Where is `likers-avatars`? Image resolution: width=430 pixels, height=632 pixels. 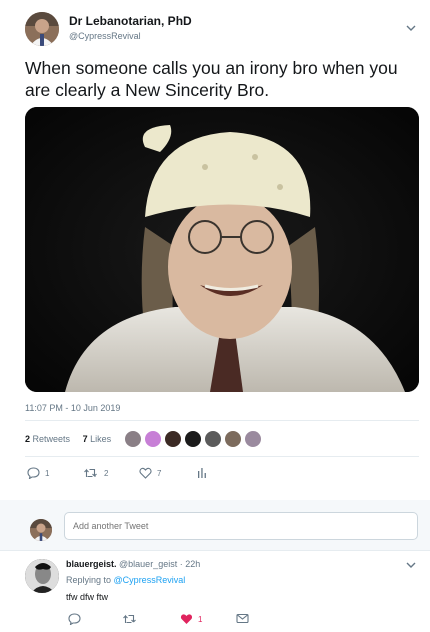
likers-avatars is located at coordinates (195, 439).